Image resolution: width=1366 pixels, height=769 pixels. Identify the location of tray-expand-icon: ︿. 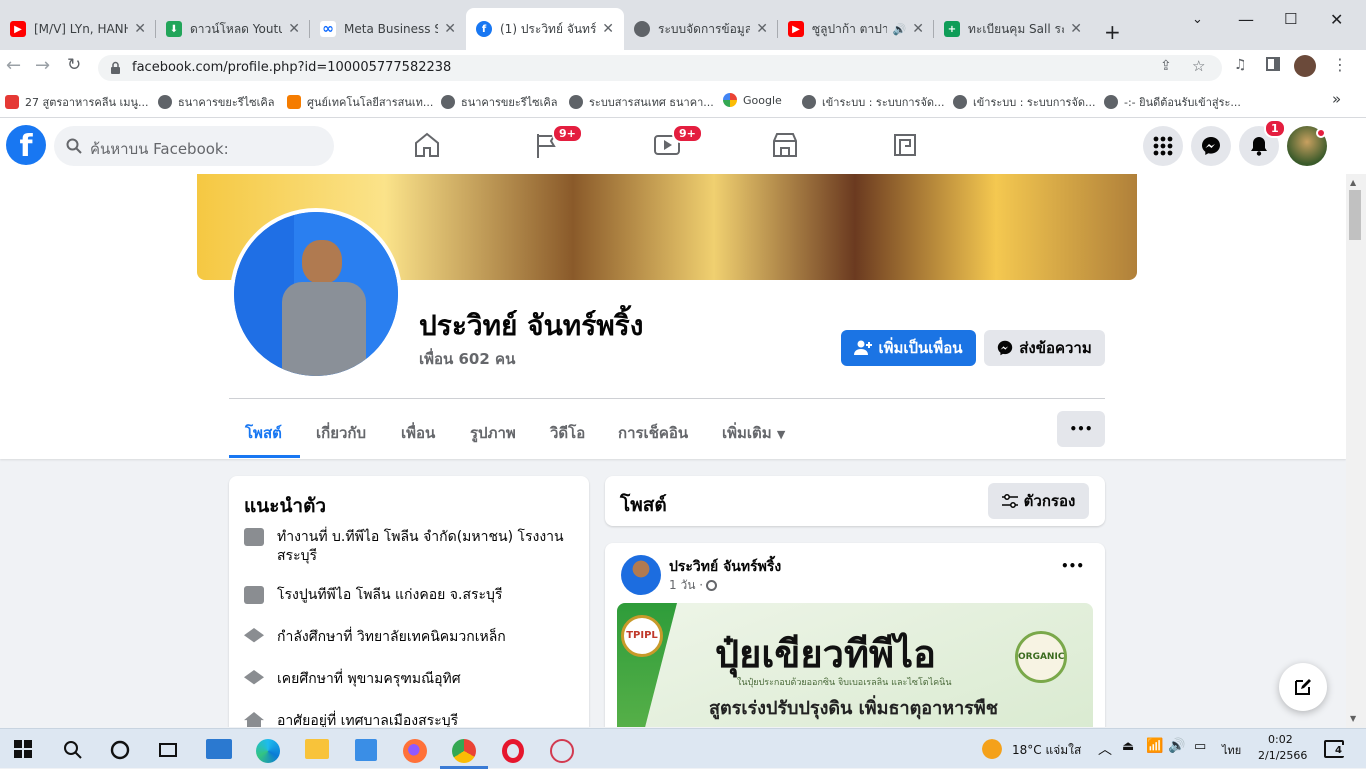
(1105, 749).